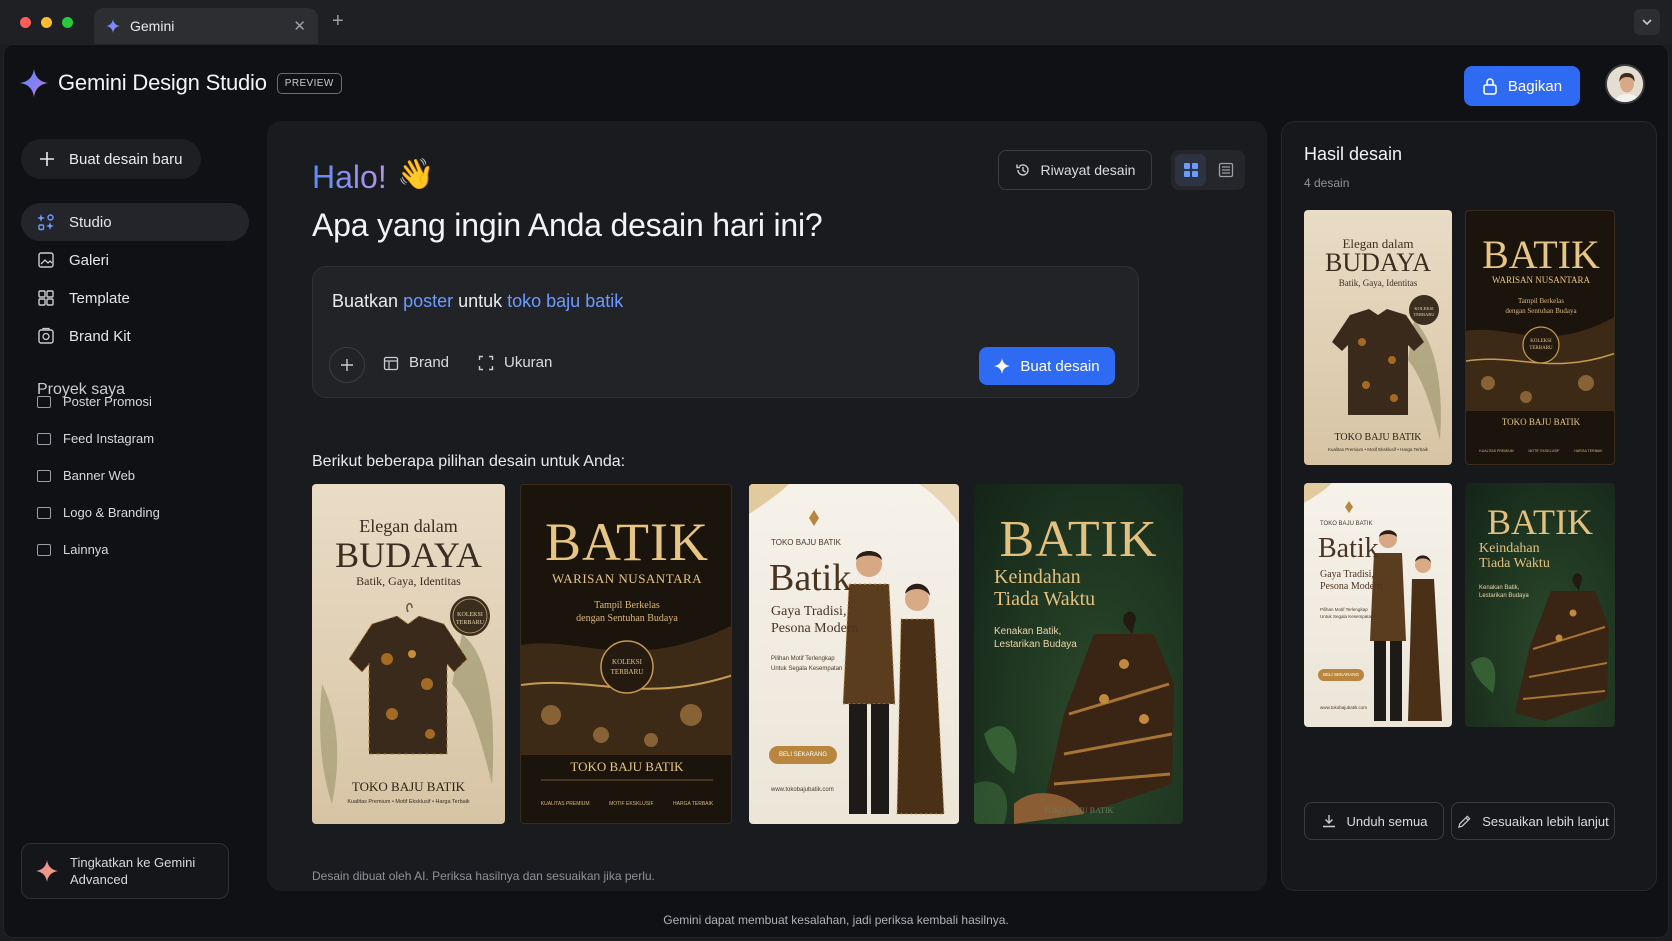 The width and height of the screenshot is (1672, 941). Describe the element at coordinates (1541, 341) in the screenshot. I see `badge-text: KOLEKSI` at that location.